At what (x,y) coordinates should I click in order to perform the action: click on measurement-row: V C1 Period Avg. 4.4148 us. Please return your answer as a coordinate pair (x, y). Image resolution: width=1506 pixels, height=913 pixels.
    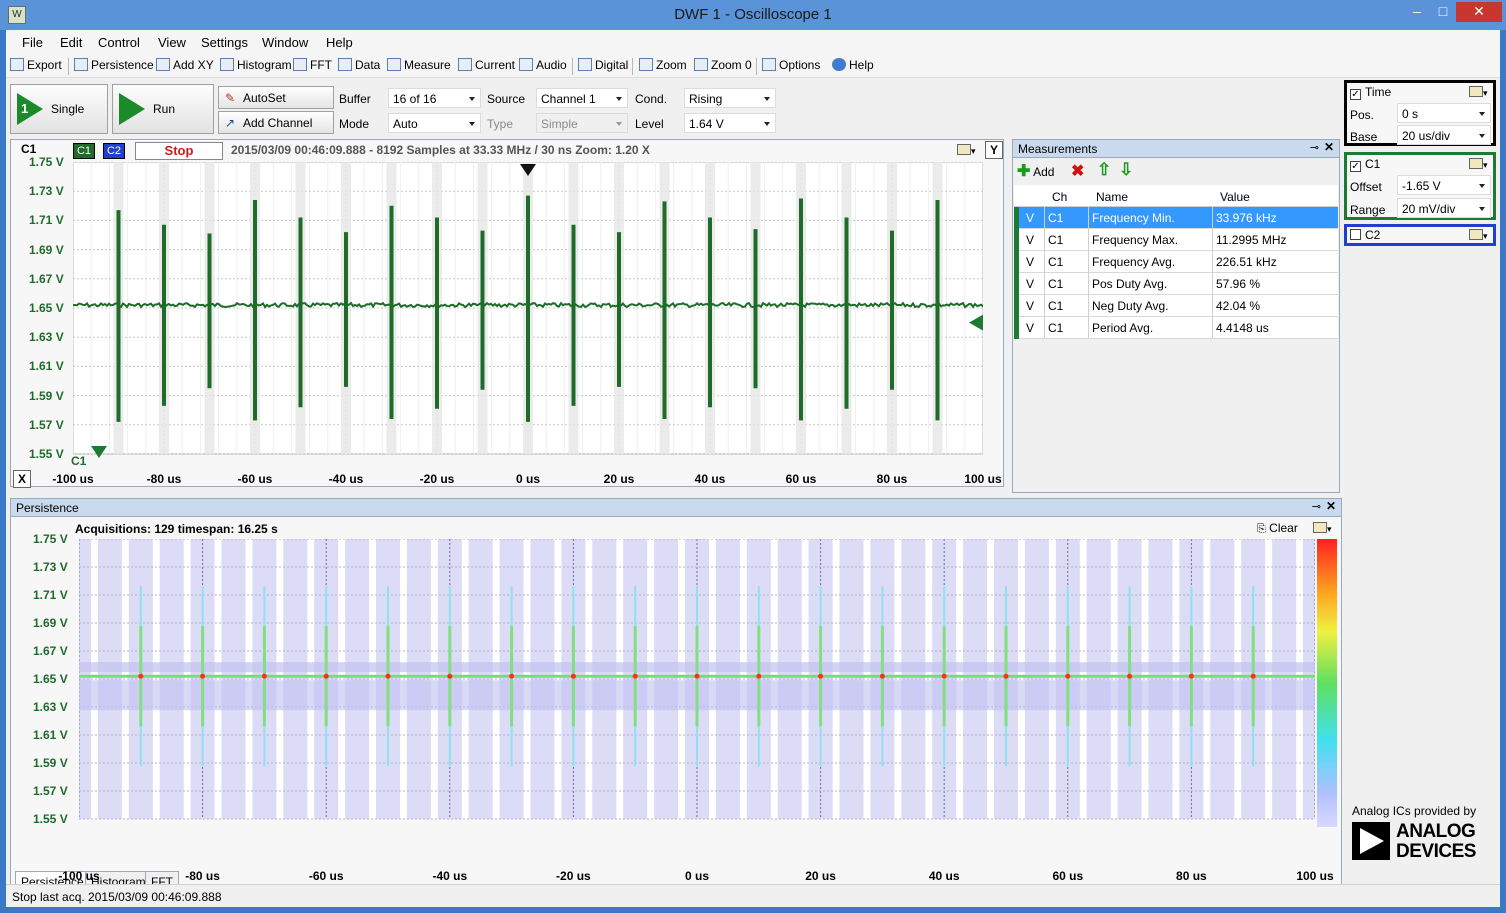
    Looking at the image, I should click on (1176, 328).